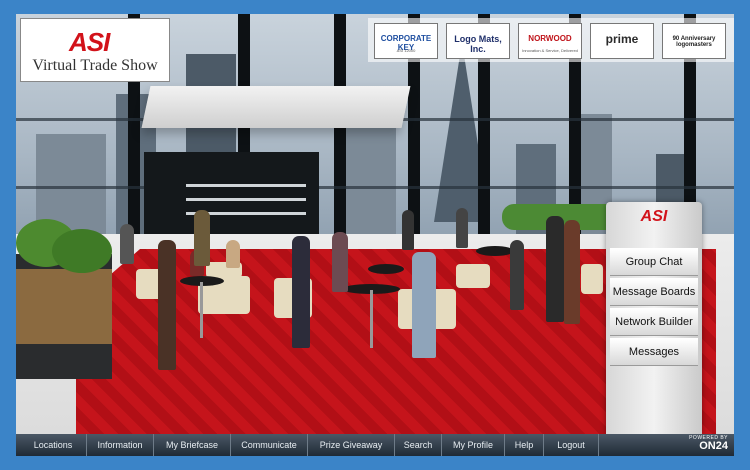  Describe the element at coordinates (375, 187) in the screenshot. I see `window-rail` at that location.